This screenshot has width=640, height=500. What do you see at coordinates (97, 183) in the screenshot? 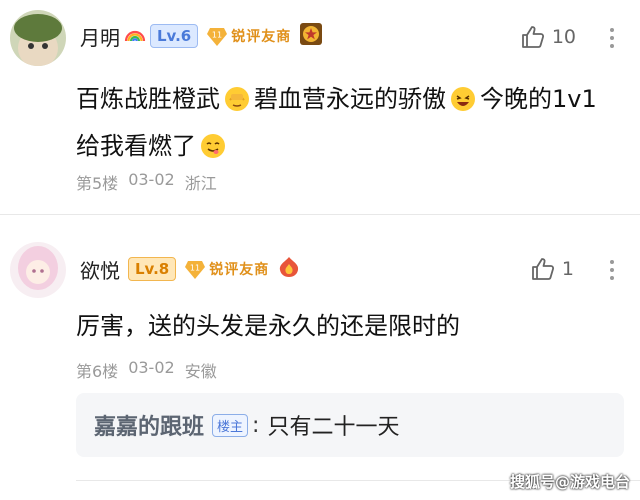
I see `floor-number: 第5楼` at bounding box center [97, 183].